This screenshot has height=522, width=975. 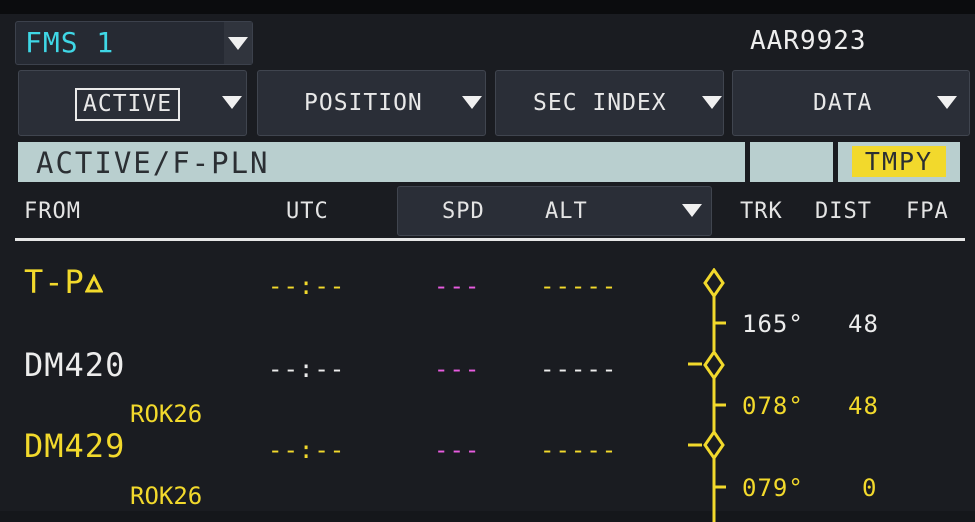 I want to click on waypoint-ident: DM420, so click(x=75, y=365).